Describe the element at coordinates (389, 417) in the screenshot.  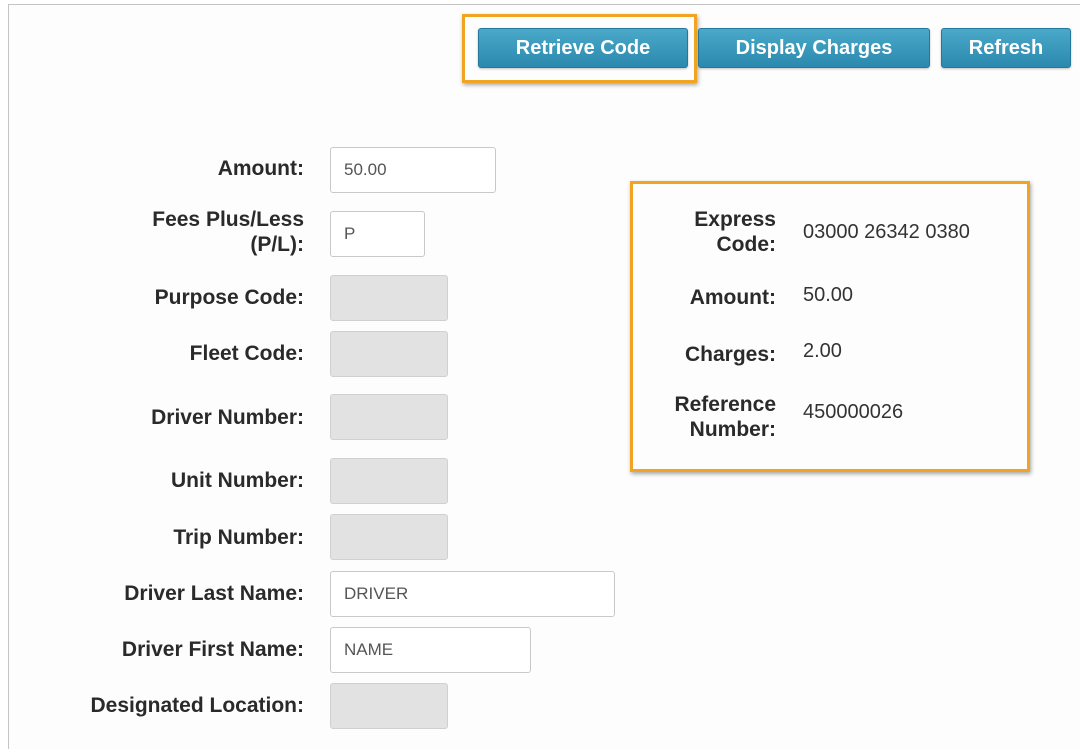
I see `driver-number-field` at that location.